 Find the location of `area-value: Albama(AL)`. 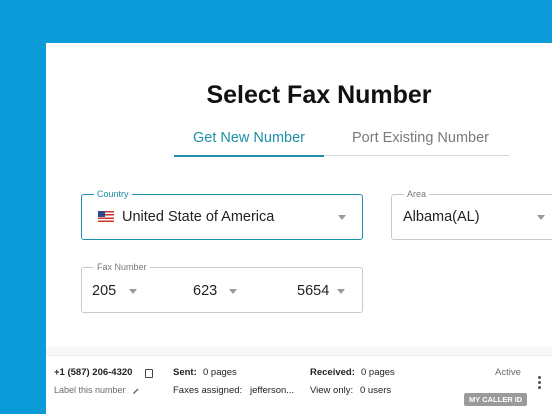

area-value: Albama(AL) is located at coordinates (441, 217).